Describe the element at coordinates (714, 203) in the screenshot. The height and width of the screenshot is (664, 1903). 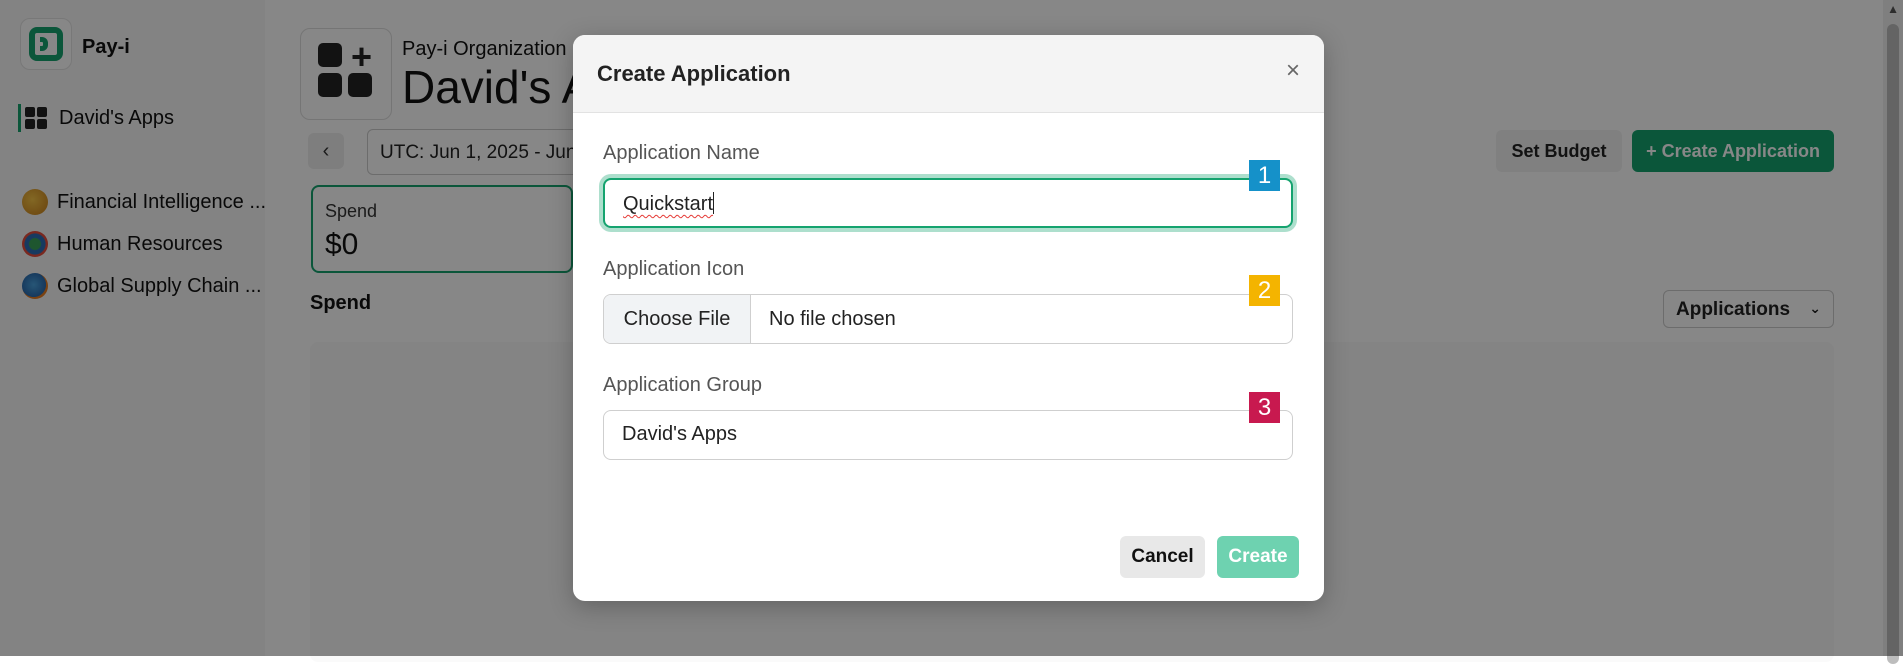
I see `text-cursor` at that location.